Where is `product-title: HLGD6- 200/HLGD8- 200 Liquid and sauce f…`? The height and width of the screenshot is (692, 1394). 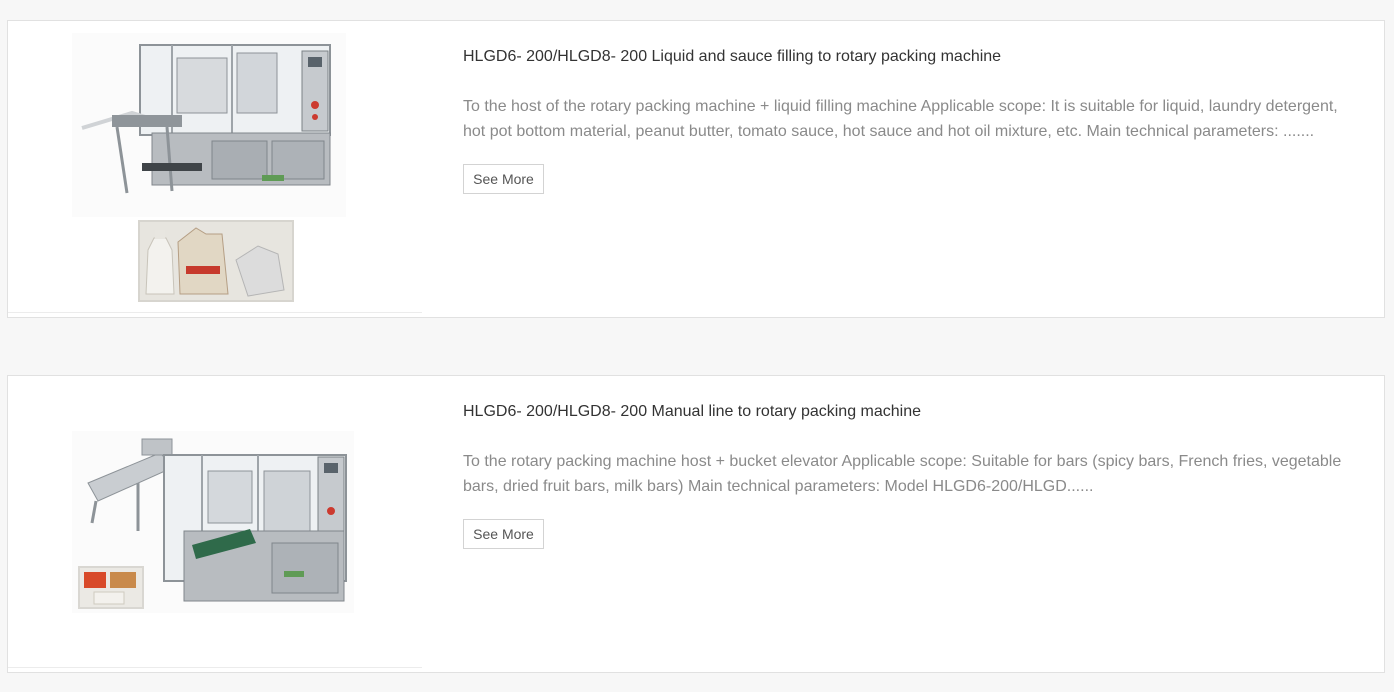 product-title: HLGD6- 200/HLGD8- 200 Liquid and sauce f… is located at coordinates (913, 57).